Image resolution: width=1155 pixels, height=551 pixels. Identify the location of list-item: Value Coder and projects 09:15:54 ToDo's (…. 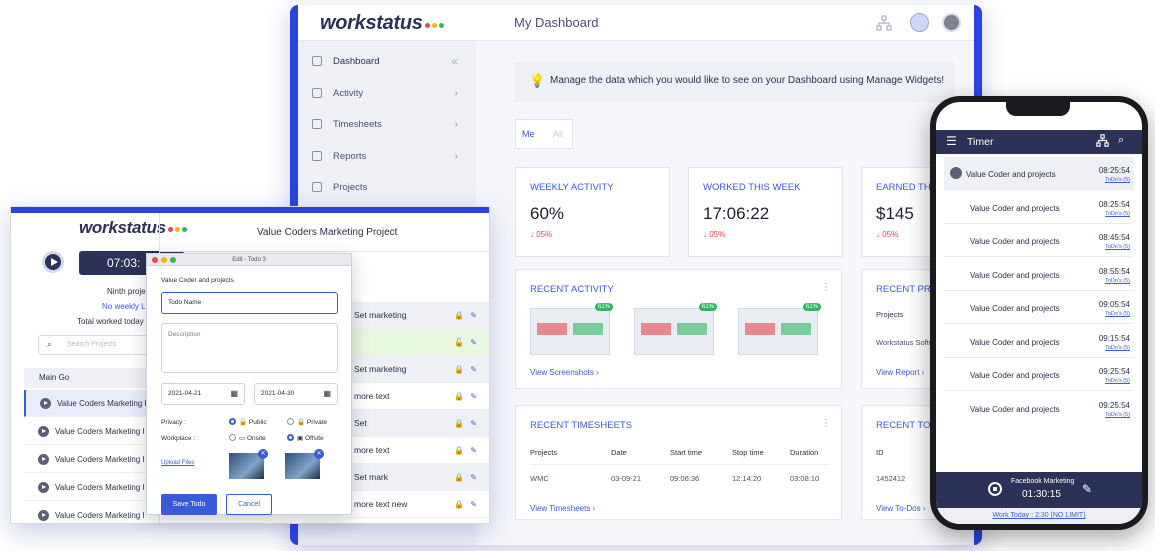
(1039, 341).